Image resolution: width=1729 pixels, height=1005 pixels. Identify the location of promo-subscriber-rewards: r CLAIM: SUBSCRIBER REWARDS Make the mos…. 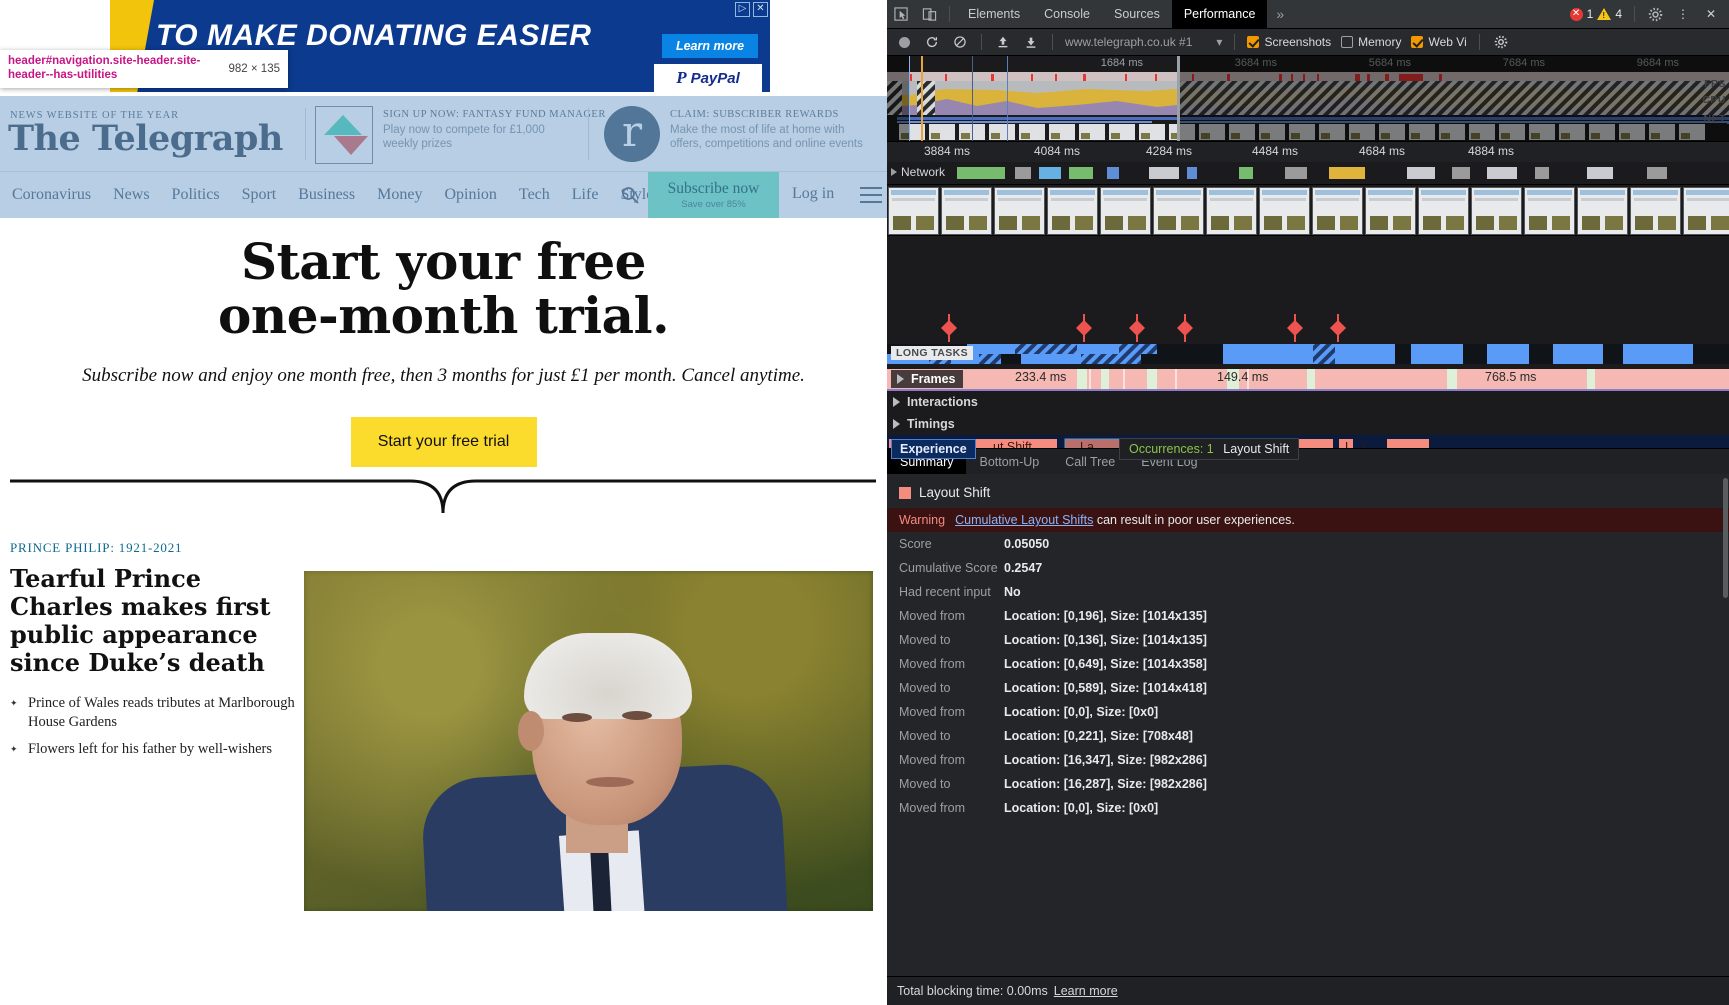
(737, 134).